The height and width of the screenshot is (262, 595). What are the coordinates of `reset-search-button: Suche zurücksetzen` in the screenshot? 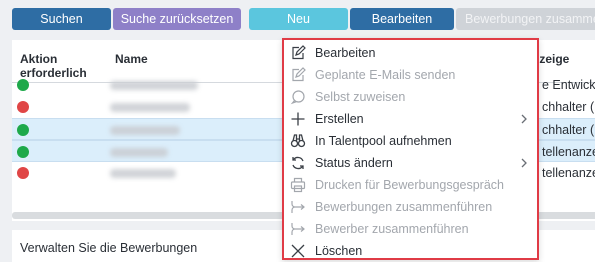 It's located at (177, 19).